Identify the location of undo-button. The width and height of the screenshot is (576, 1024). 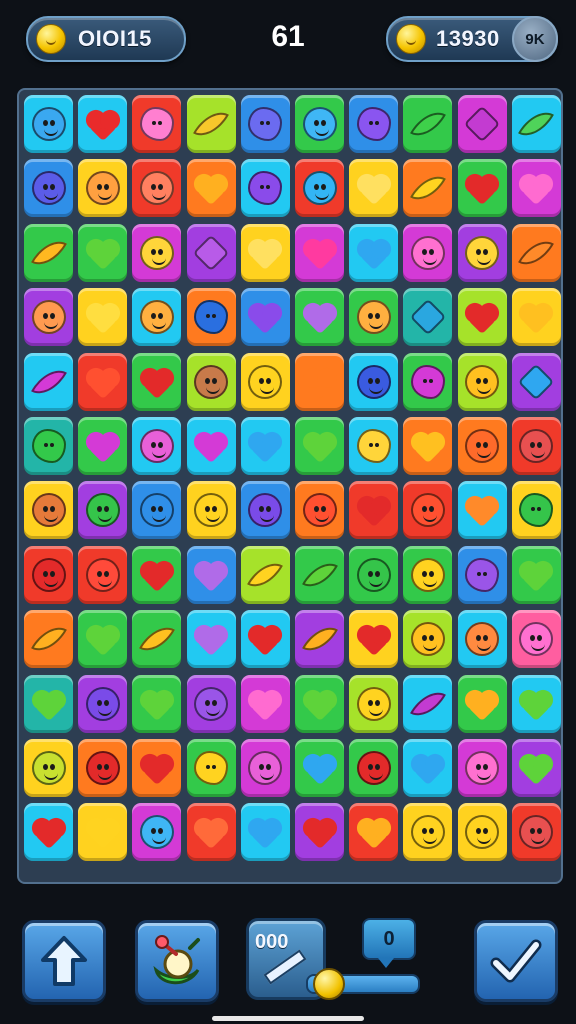
(64, 961).